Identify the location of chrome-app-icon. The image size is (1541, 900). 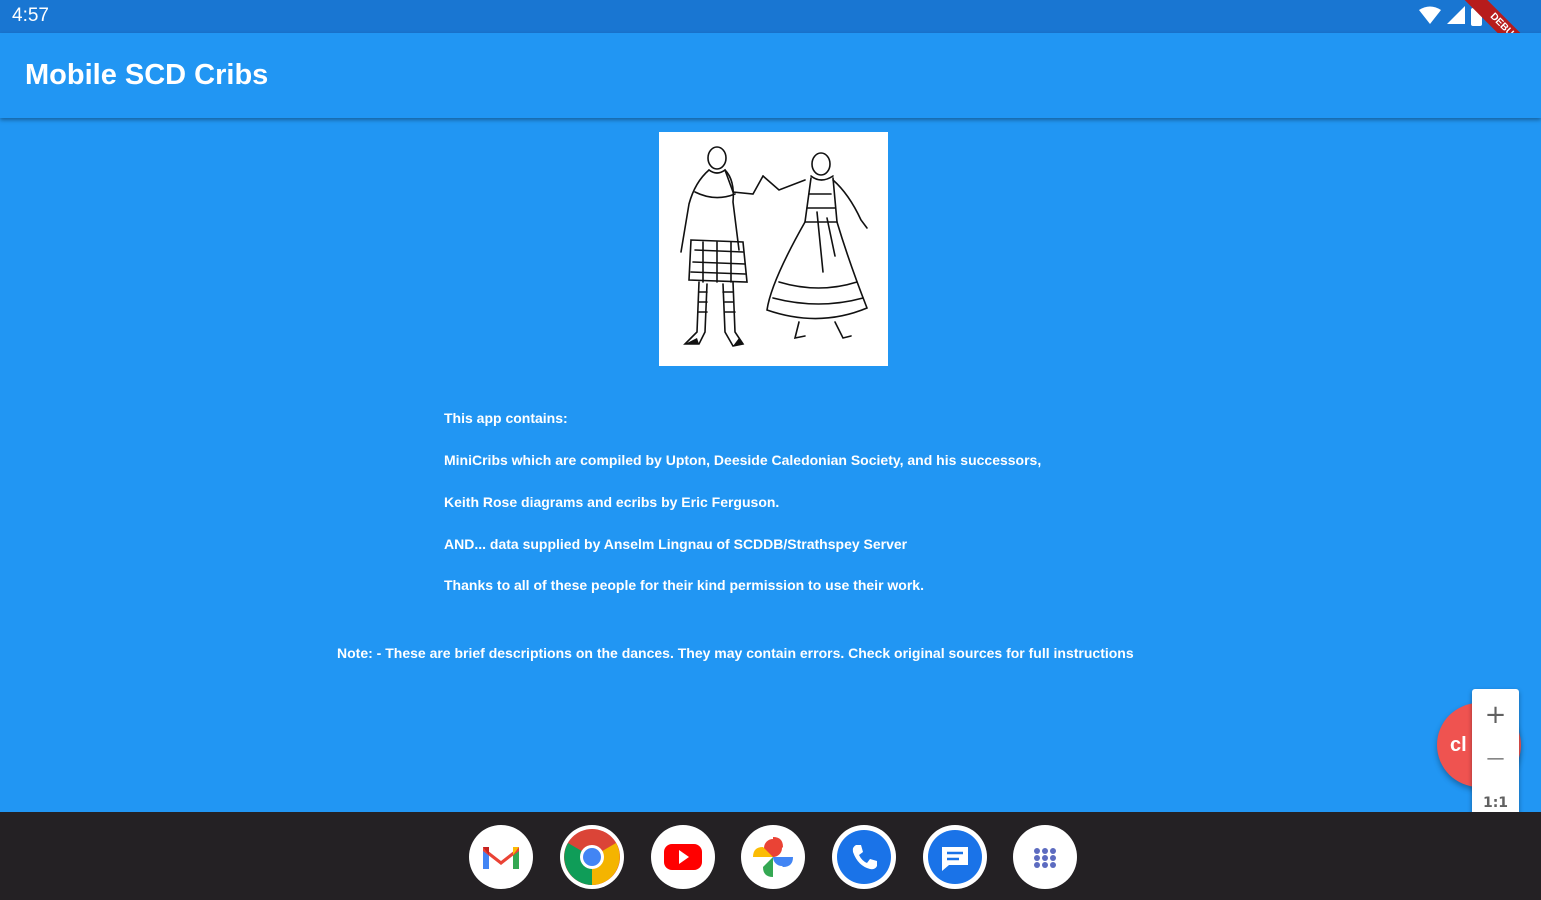
(592, 857).